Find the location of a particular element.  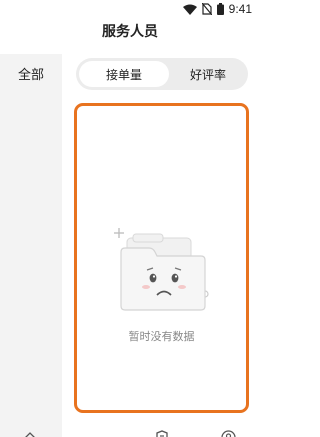

home-icon is located at coordinates (30, 431).